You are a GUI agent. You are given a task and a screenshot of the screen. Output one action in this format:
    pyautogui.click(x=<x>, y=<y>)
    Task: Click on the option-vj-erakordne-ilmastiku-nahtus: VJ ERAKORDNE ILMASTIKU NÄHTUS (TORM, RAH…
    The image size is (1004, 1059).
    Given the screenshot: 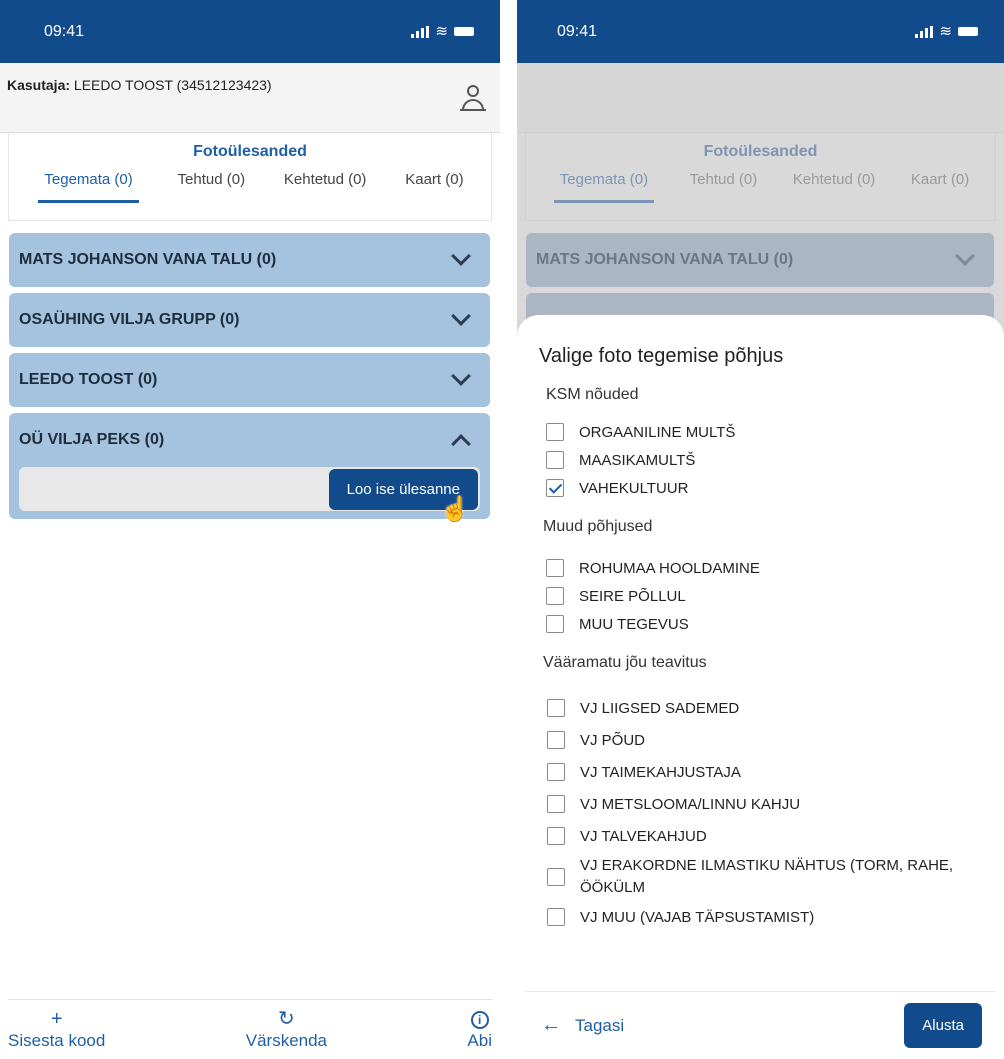 What is the action you would take?
    pyautogui.click(x=775, y=877)
    